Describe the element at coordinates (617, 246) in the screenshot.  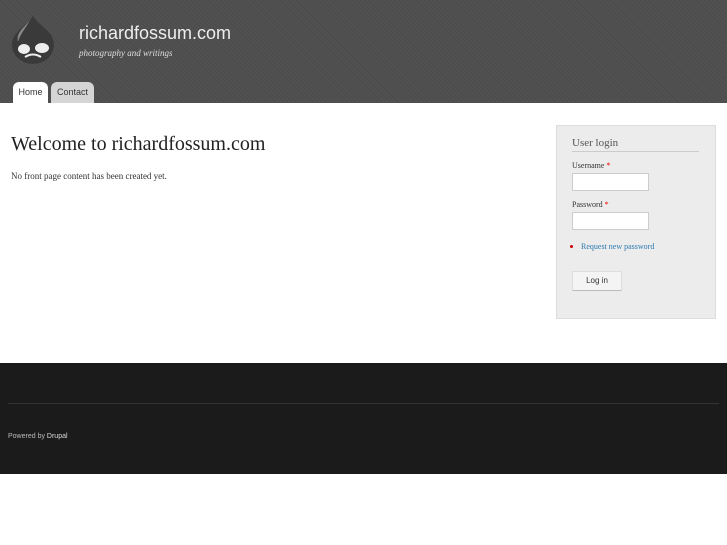
I see `request-password-link: Request new password` at that location.